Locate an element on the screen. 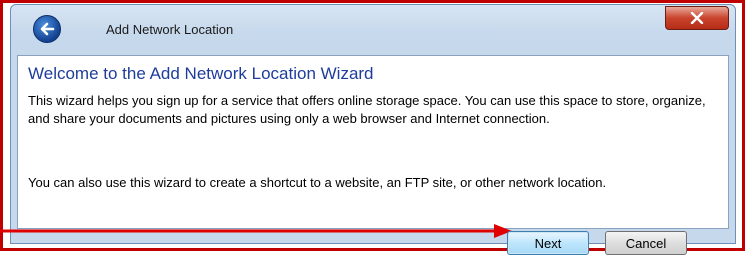 This screenshot has height=255, width=745. window-title: Add Network Location is located at coordinates (170, 29).